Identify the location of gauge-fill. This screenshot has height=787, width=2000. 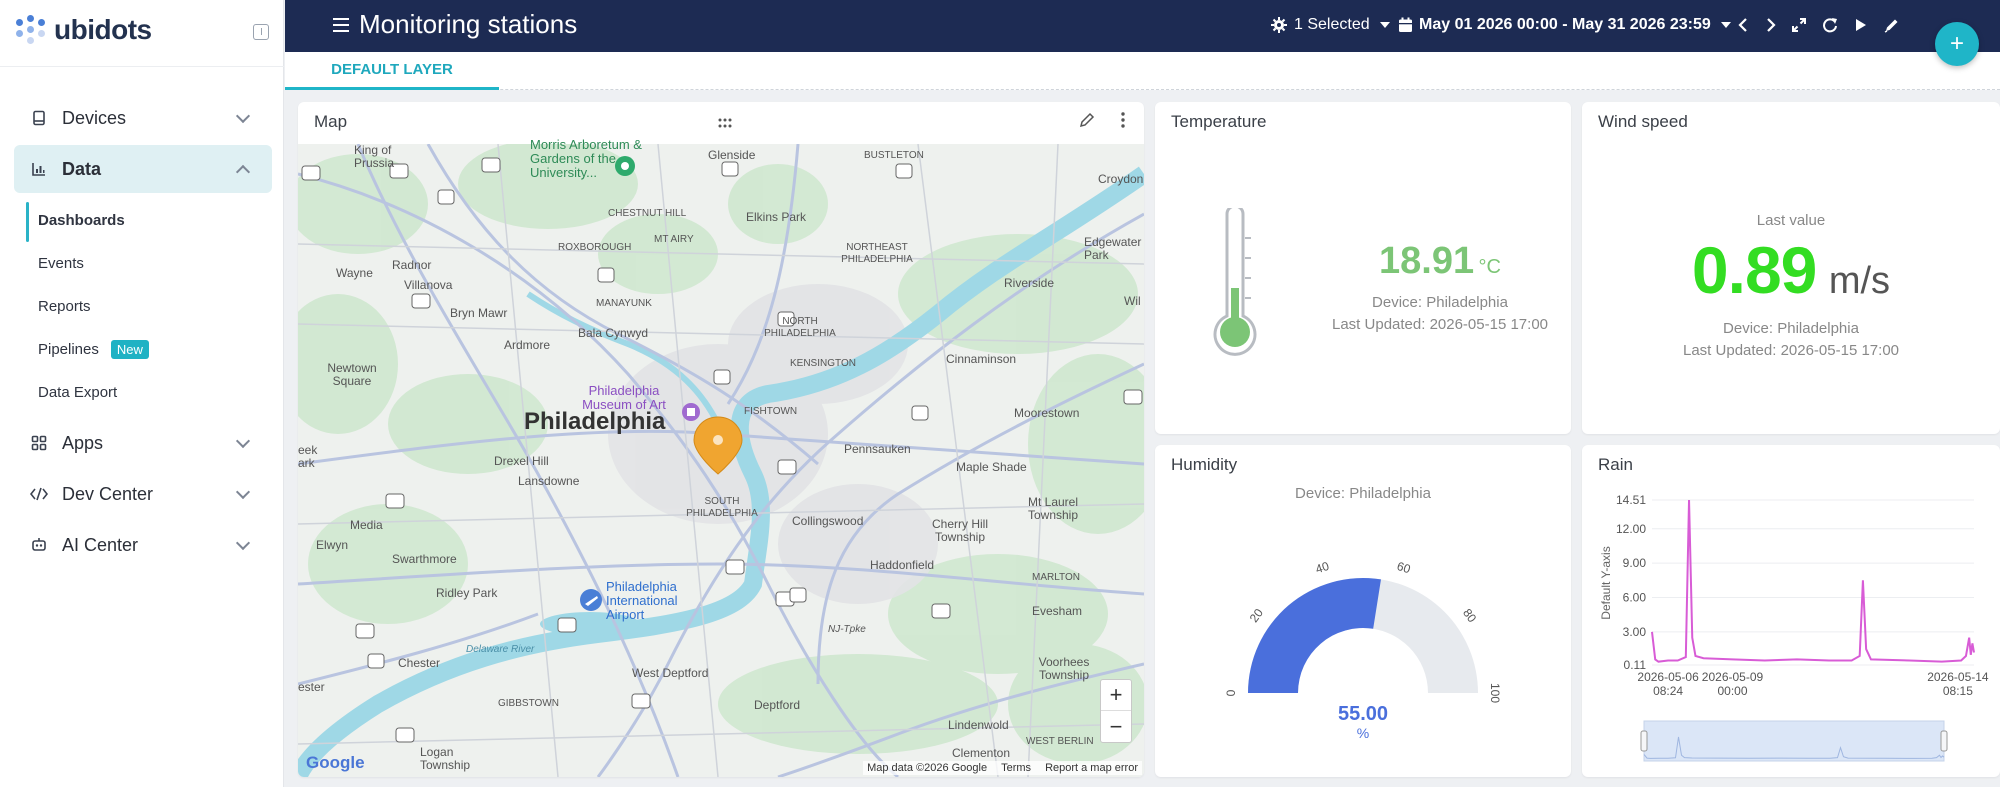
(1314, 635).